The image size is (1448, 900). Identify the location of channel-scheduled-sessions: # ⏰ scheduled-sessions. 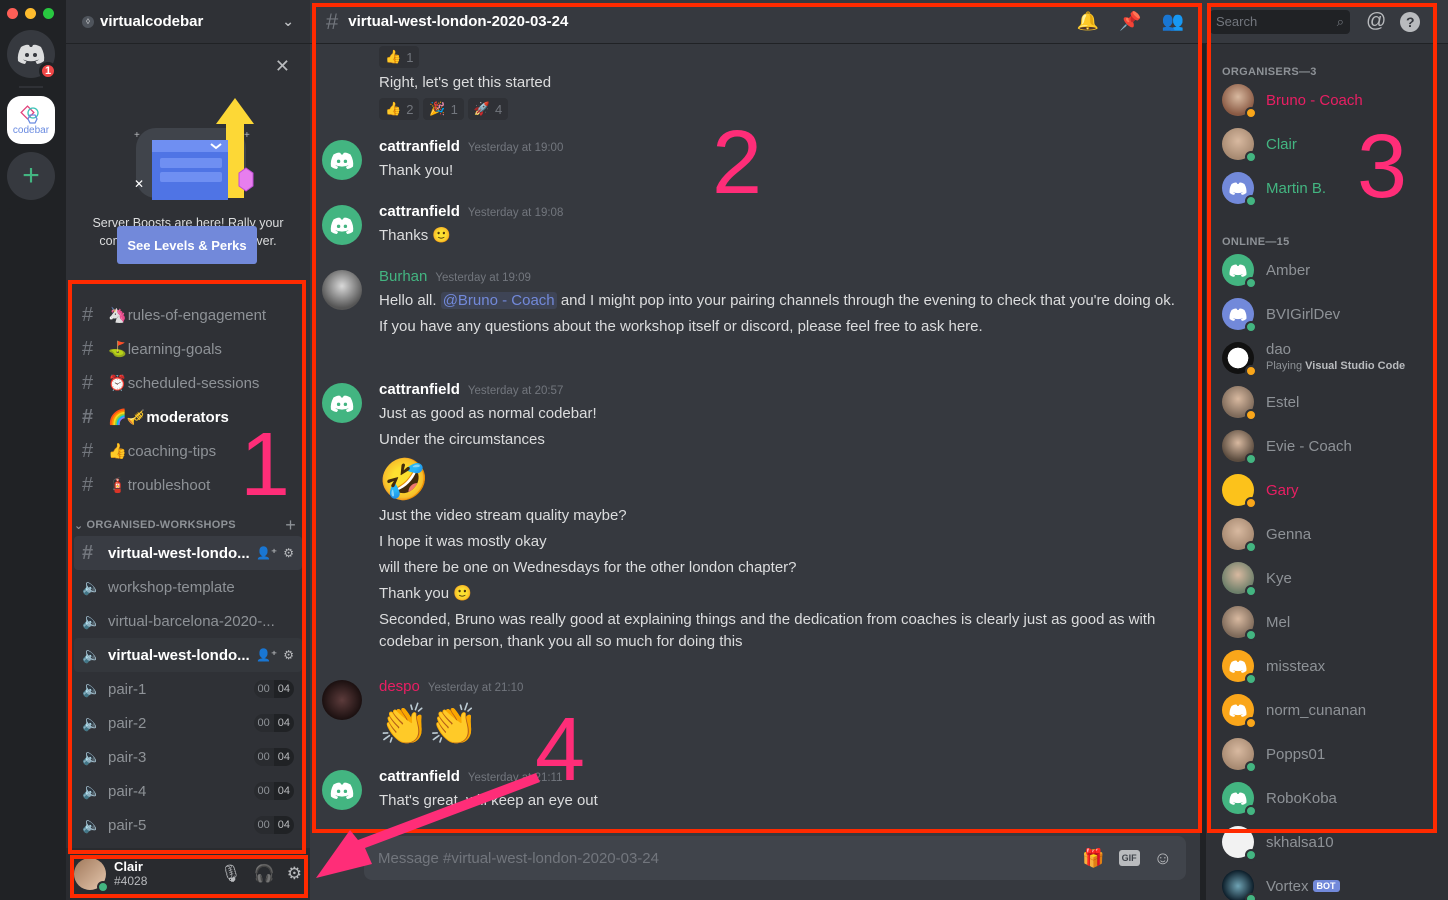
(188, 383).